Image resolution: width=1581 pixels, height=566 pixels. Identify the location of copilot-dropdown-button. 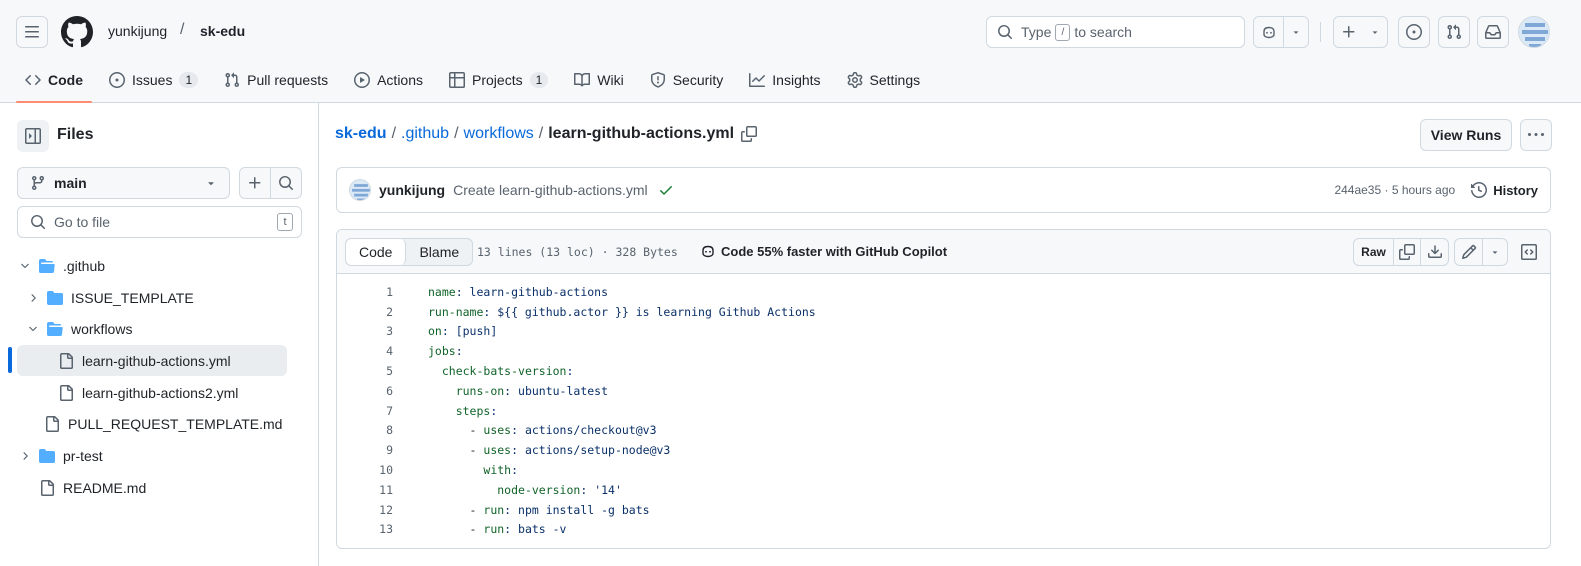
(1296, 32).